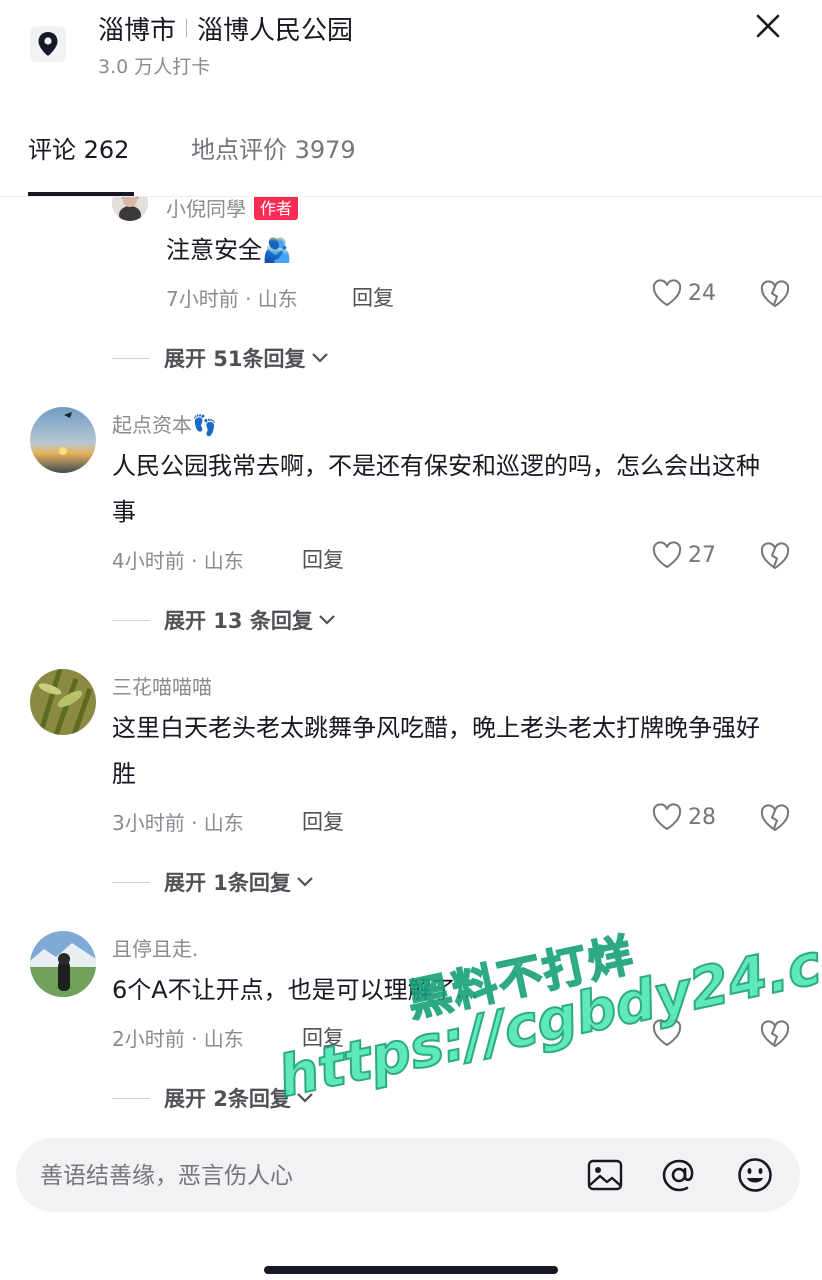  I want to click on tab-comments: 评论 262, so click(78, 147).